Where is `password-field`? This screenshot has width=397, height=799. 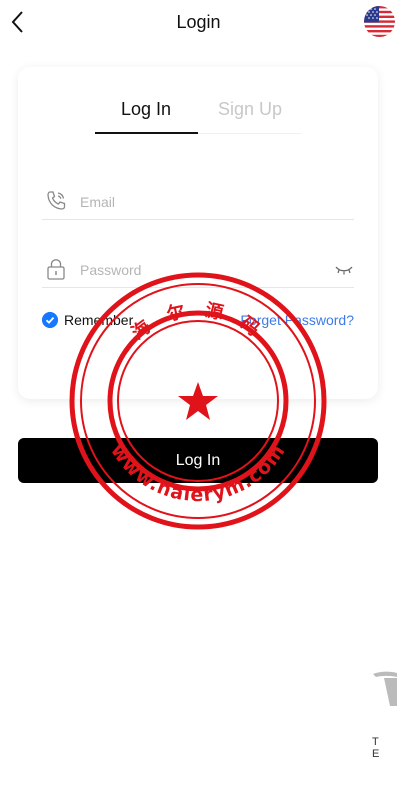
password-field is located at coordinates (198, 270).